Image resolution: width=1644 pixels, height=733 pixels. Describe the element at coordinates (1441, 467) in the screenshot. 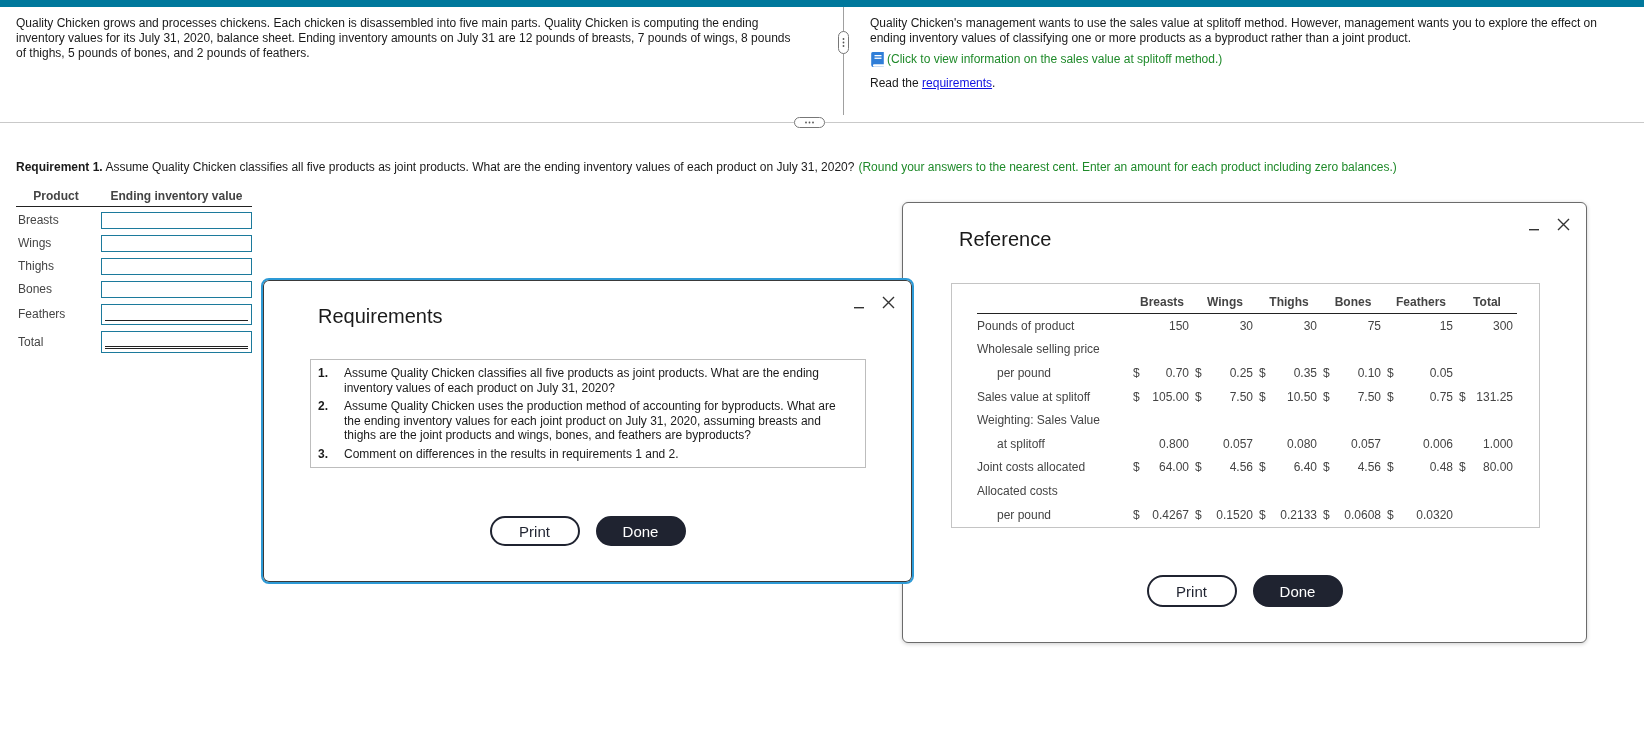

I see `cell-value: 0.48` at that location.